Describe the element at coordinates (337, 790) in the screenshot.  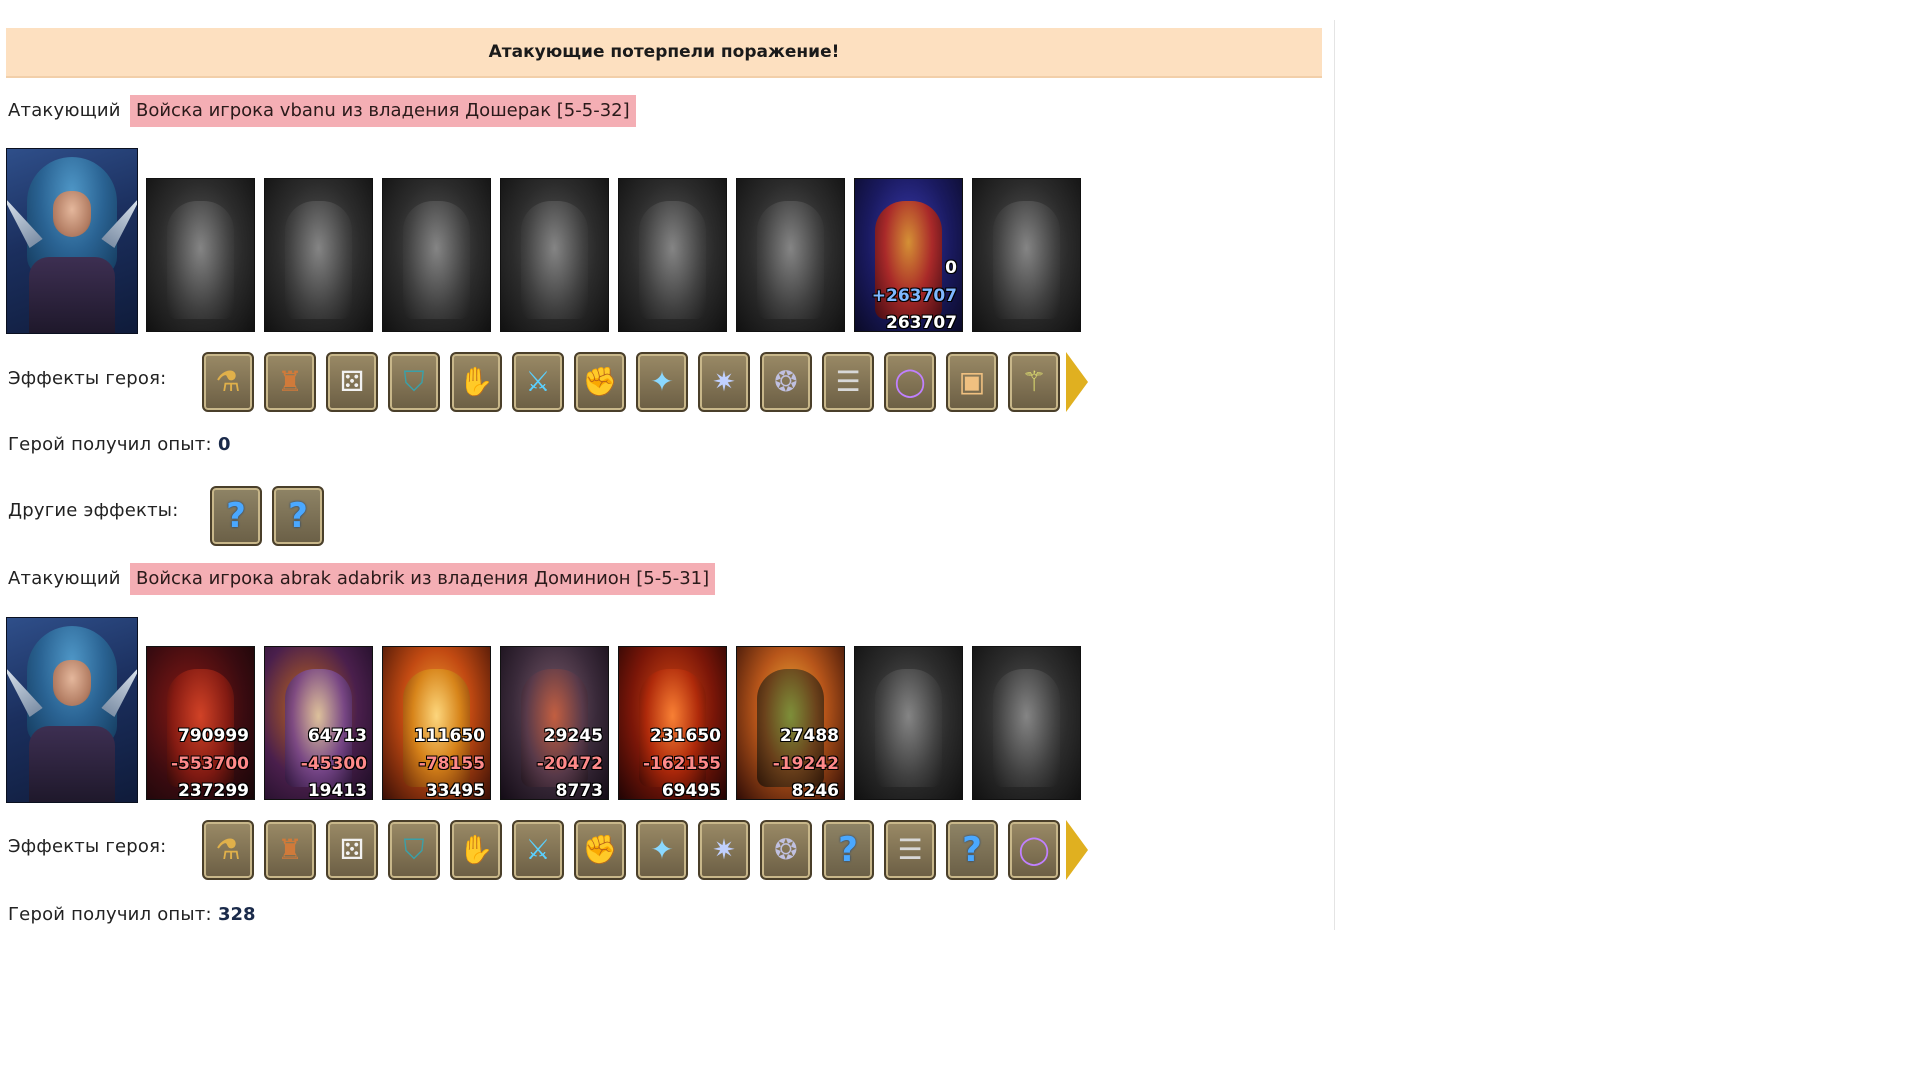
I see `unit-remaining: 19413` at that location.